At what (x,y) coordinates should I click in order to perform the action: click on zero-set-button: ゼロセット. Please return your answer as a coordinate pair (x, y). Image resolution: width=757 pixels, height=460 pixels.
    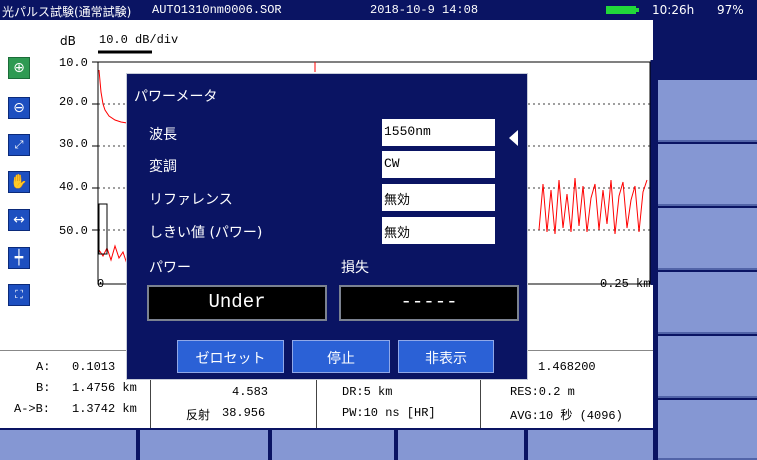
    Looking at the image, I should click on (230, 356).